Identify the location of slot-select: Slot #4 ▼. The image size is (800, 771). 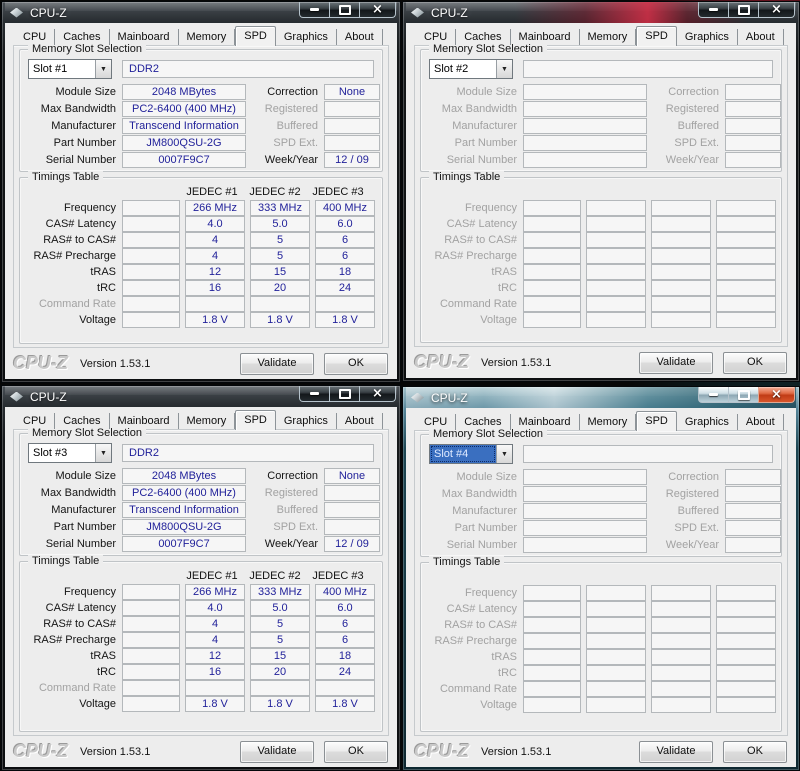
(471, 454).